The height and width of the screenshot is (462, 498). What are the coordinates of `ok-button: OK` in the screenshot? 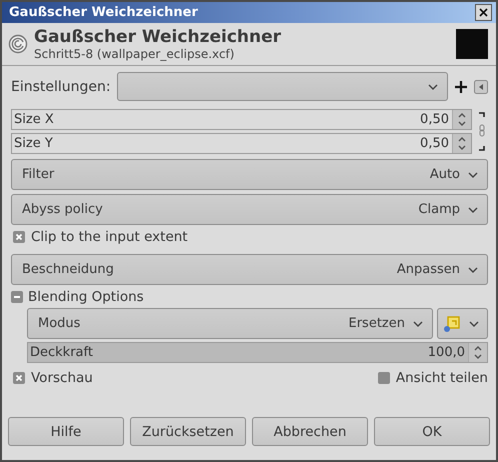 It's located at (432, 431).